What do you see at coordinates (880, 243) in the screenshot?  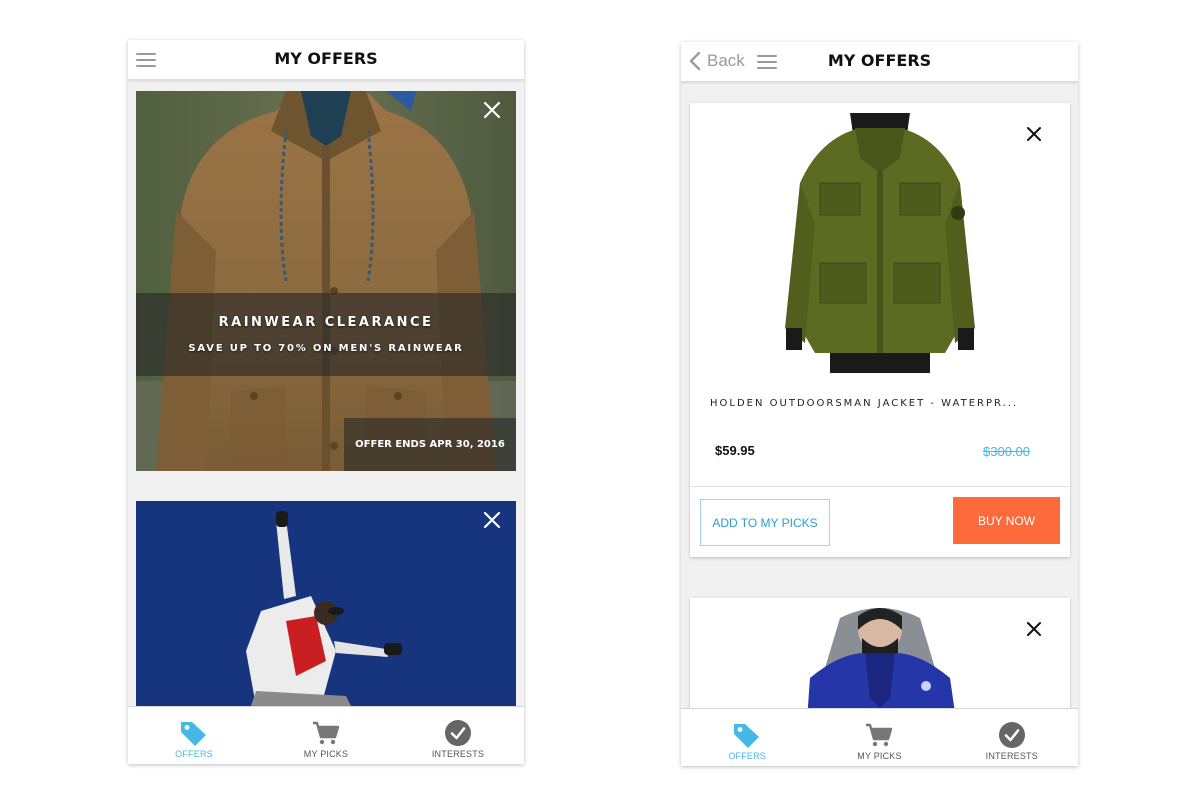 I see `olive-green-jacket-photo` at bounding box center [880, 243].